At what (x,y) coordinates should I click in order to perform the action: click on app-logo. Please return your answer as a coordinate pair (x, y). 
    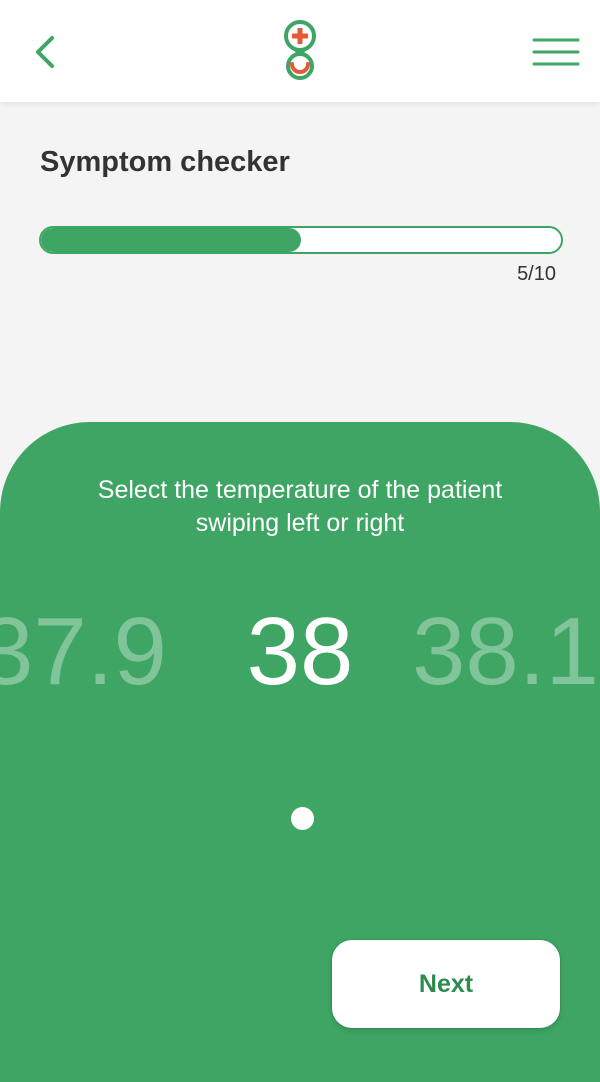
    Looking at the image, I should click on (300, 50).